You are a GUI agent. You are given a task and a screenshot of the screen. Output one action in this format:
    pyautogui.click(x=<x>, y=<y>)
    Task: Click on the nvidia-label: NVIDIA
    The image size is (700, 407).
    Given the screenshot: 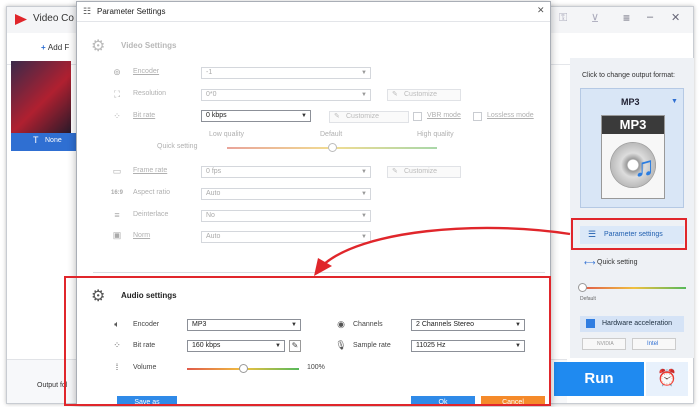 What is the action you would take?
    pyautogui.click(x=605, y=344)
    